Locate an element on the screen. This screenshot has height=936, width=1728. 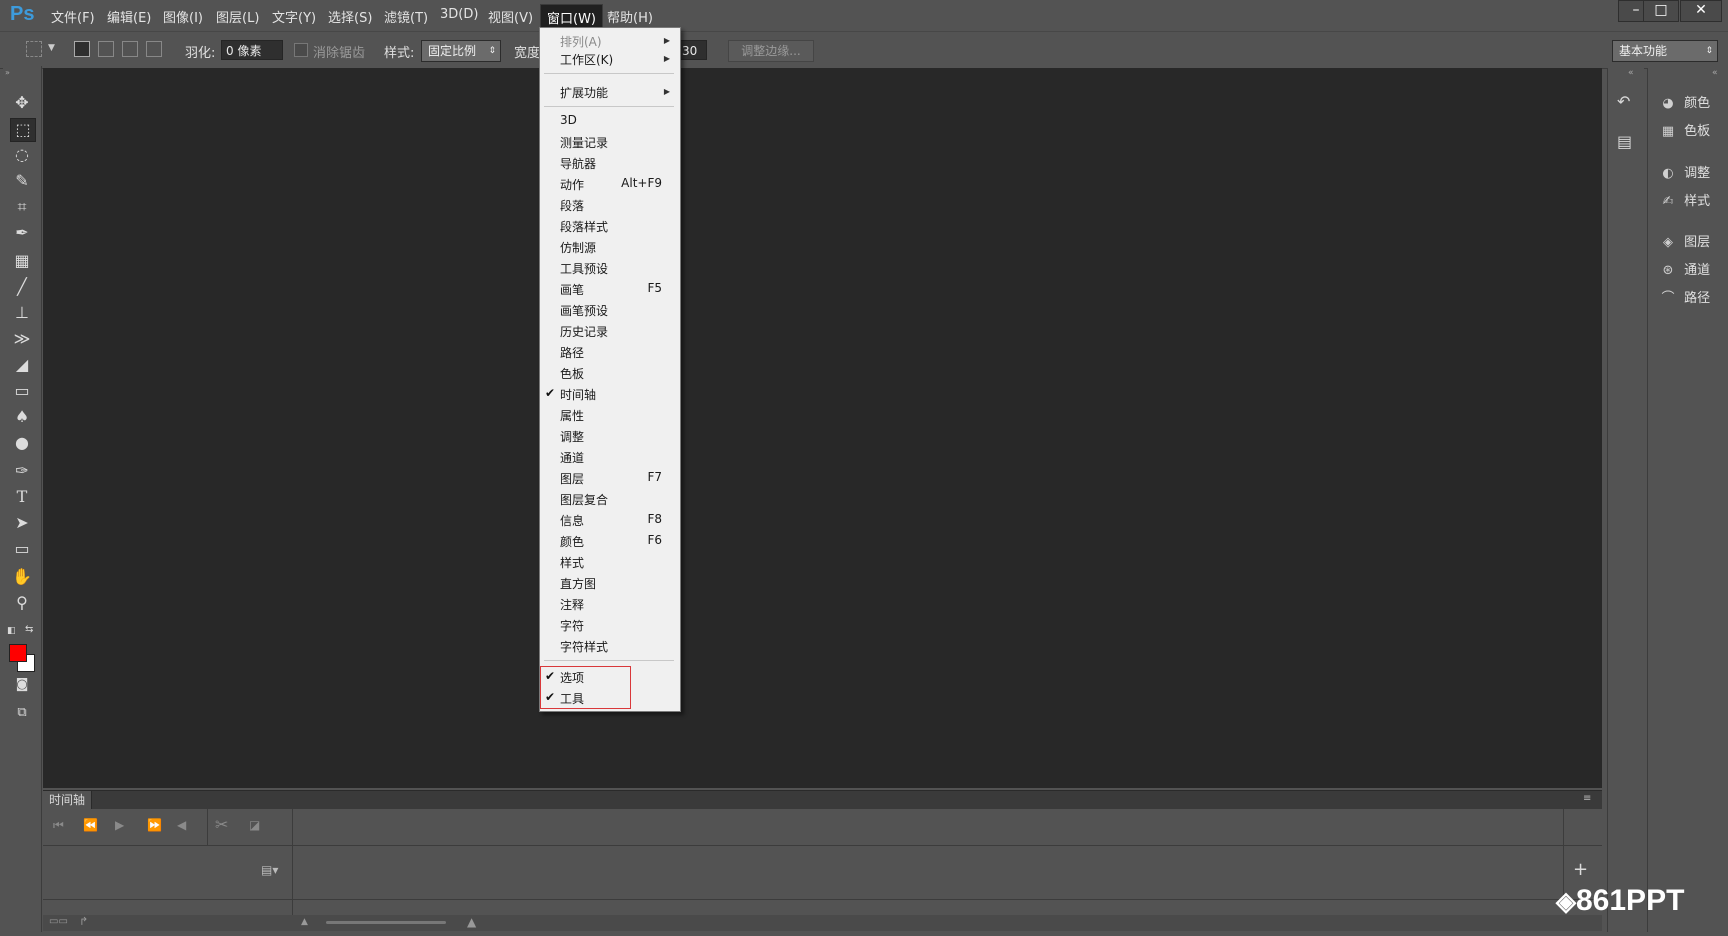
collapse-arrows-icon: » is located at coordinates (7, 72).